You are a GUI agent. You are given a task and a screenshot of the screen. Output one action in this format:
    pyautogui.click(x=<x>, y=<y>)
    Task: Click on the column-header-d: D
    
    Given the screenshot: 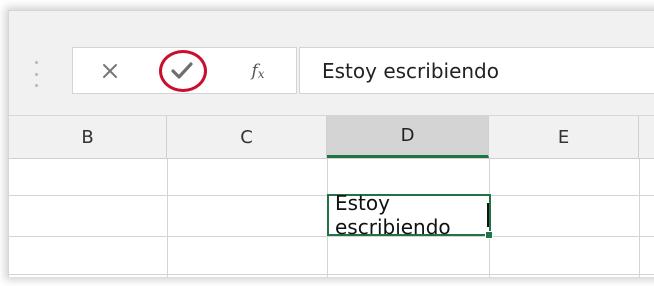 What is the action you would take?
    pyautogui.click(x=408, y=137)
    